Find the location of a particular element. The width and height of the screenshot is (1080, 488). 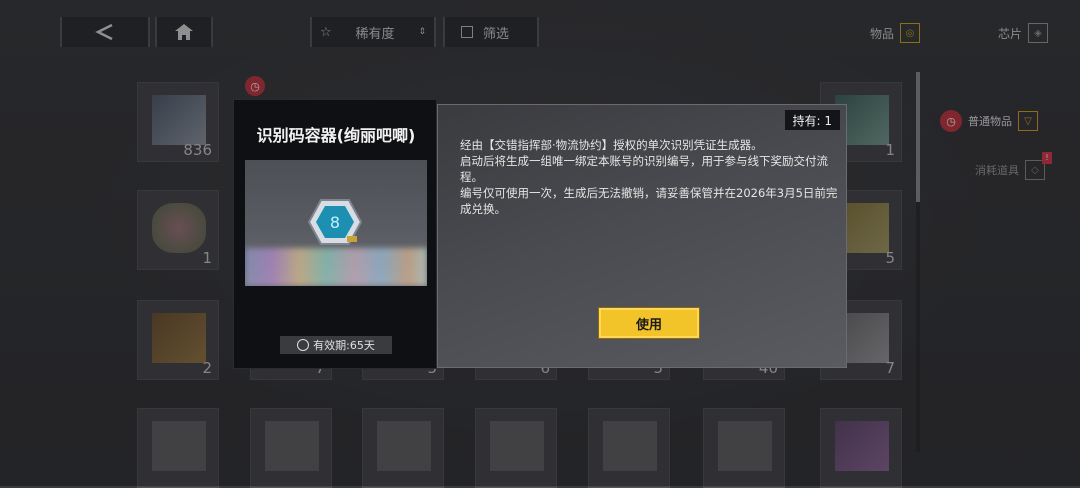

use-button: 使用 is located at coordinates (649, 323).